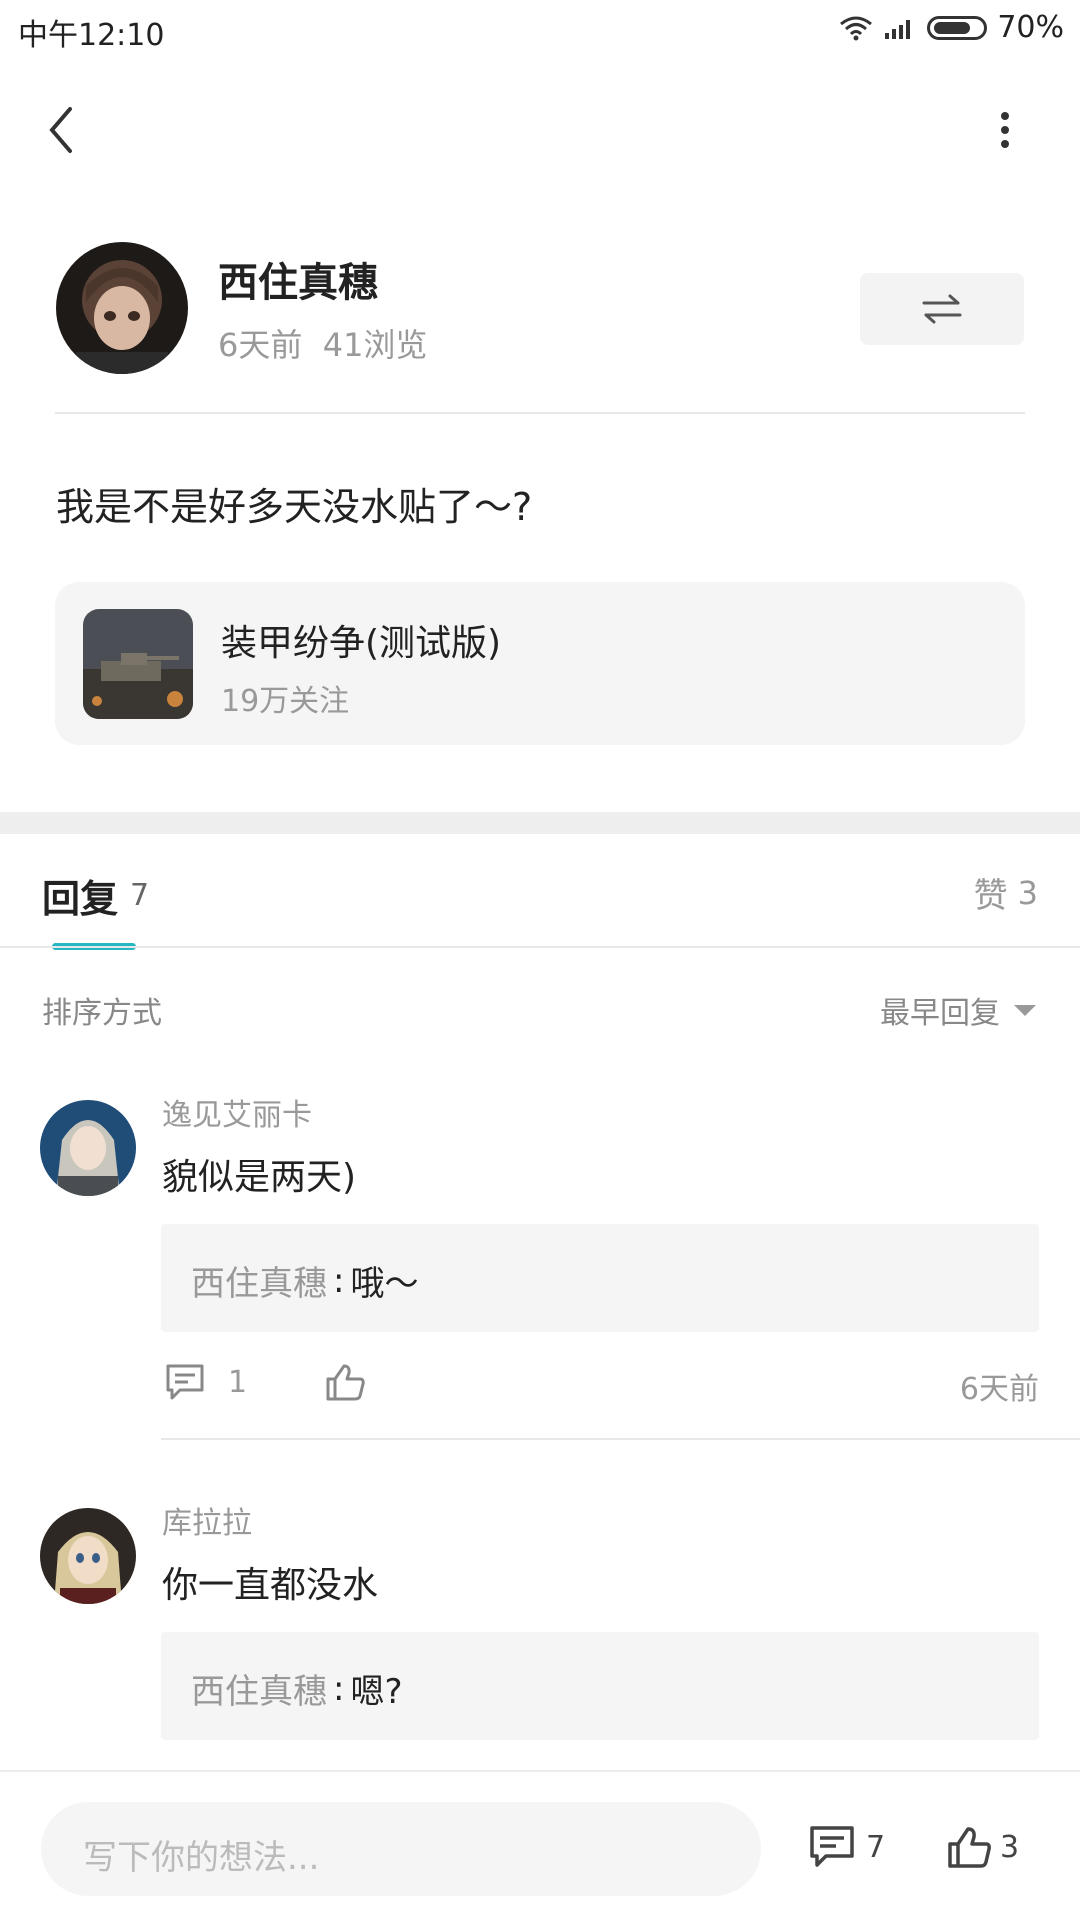 Image resolution: width=1080 pixels, height=1922 pixels. What do you see at coordinates (205, 1382) in the screenshot?
I see `reply-button: 1` at bounding box center [205, 1382].